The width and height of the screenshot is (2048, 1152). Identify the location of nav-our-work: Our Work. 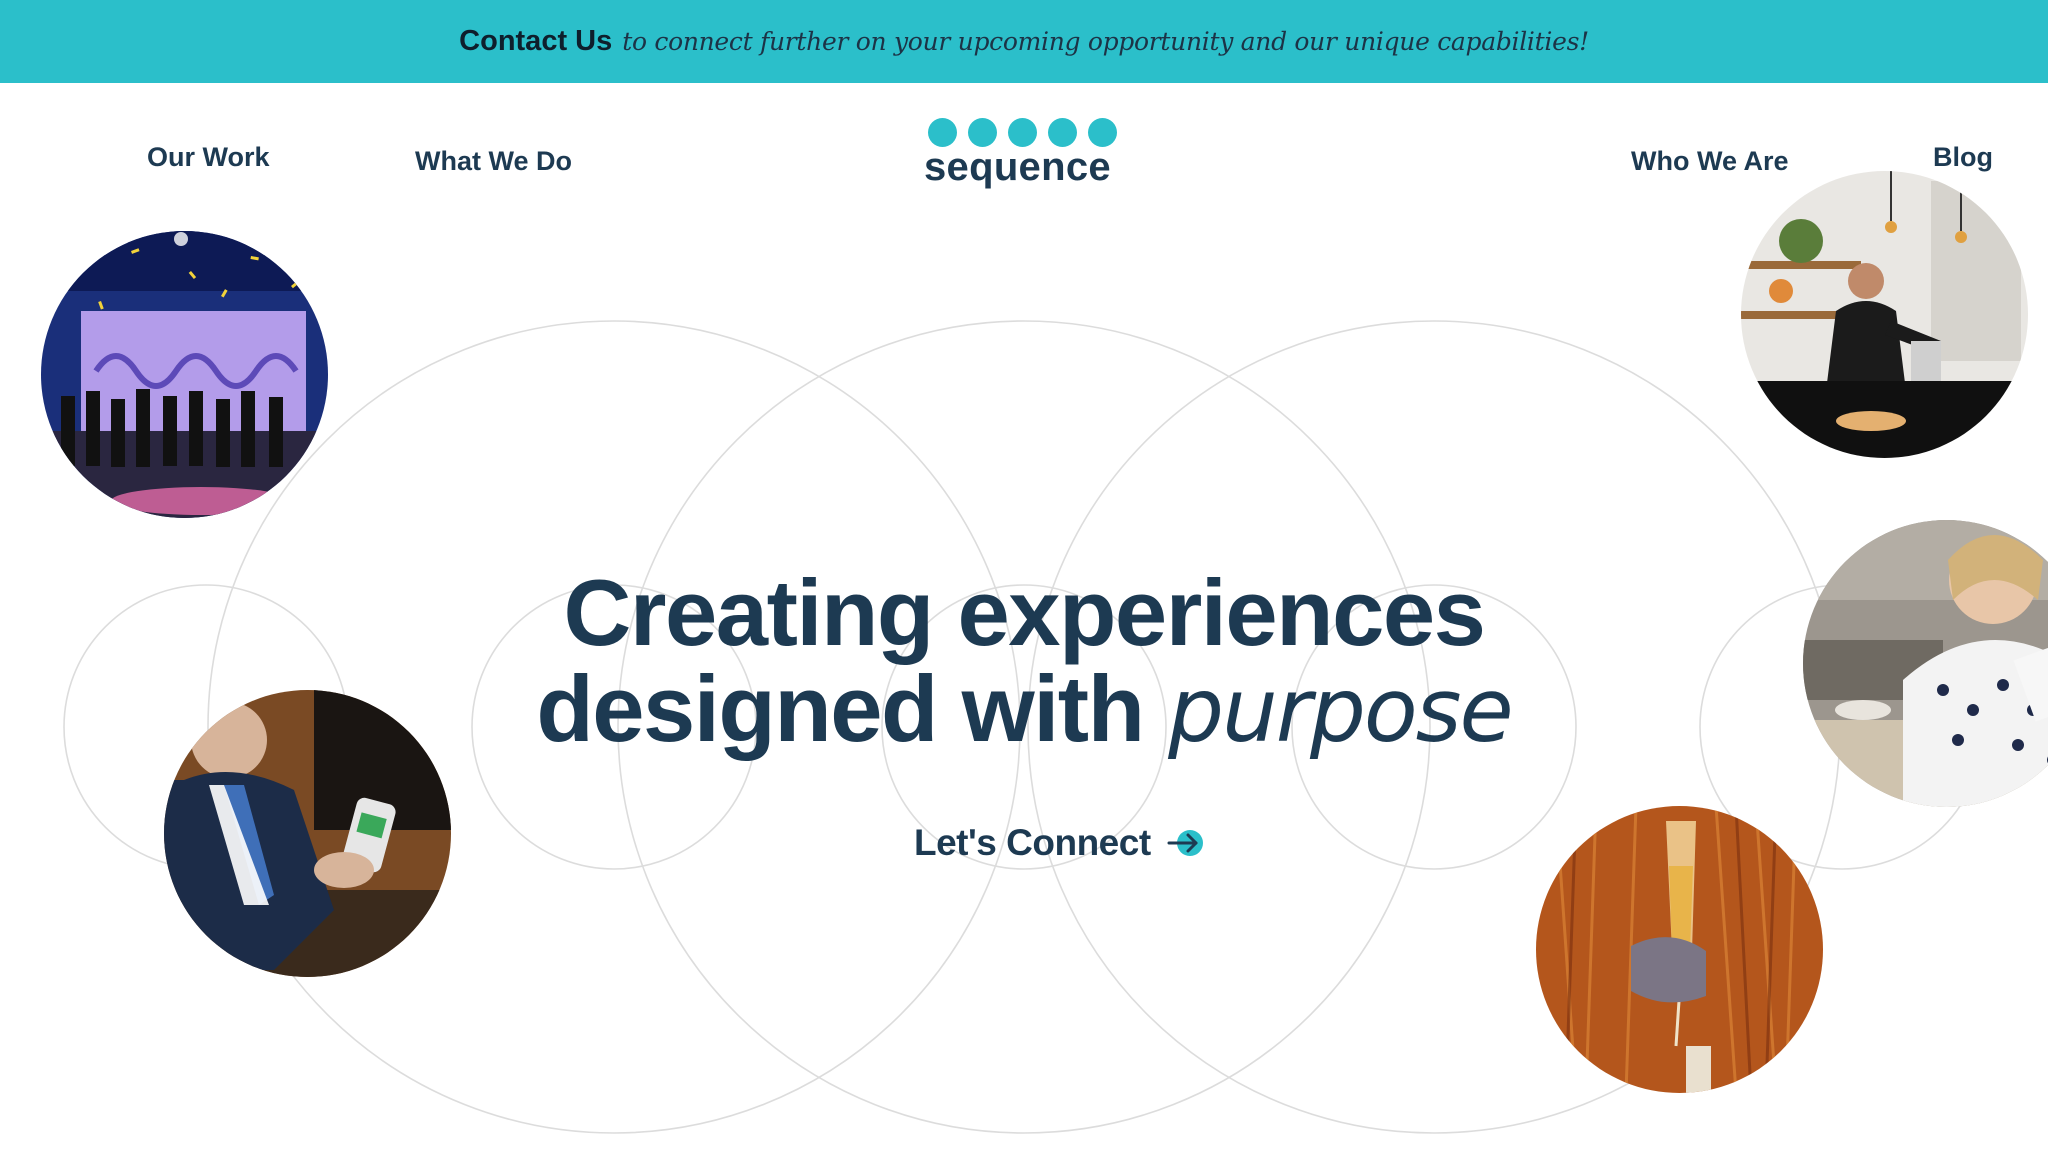
(208, 157).